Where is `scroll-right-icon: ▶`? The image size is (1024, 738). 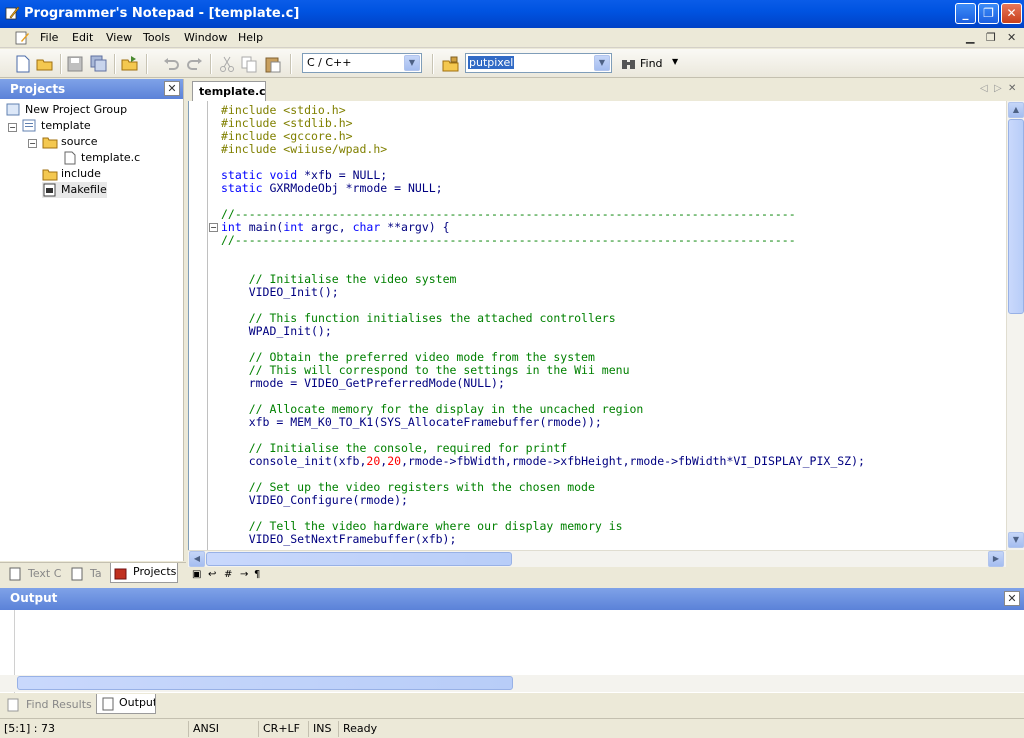 scroll-right-icon: ▶ is located at coordinates (996, 559).